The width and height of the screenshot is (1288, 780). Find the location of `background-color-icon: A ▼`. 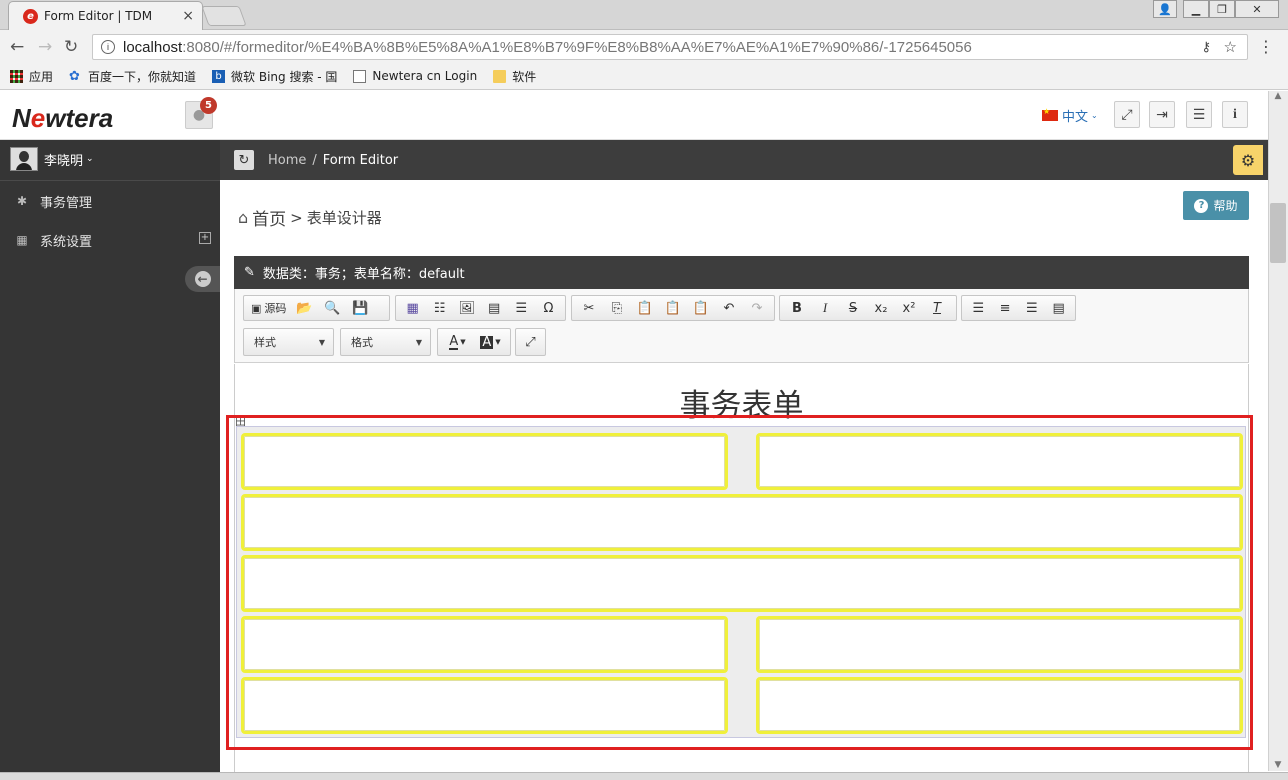

background-color-icon: A ▼ is located at coordinates (490, 342).